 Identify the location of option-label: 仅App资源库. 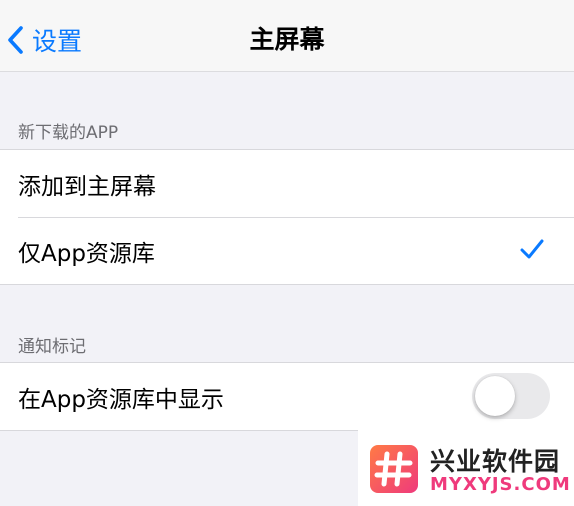
(86, 253).